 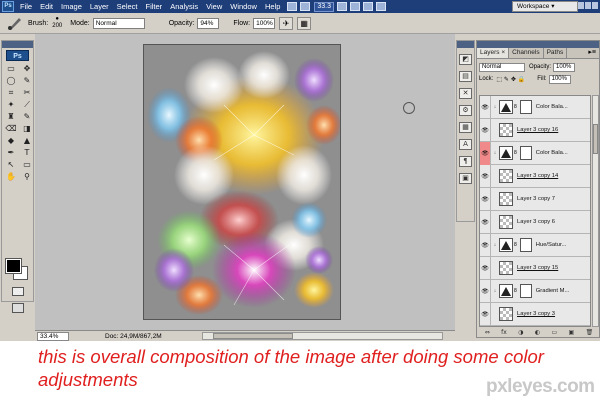 I want to click on airbrush-icon: ✈, so click(x=286, y=23).